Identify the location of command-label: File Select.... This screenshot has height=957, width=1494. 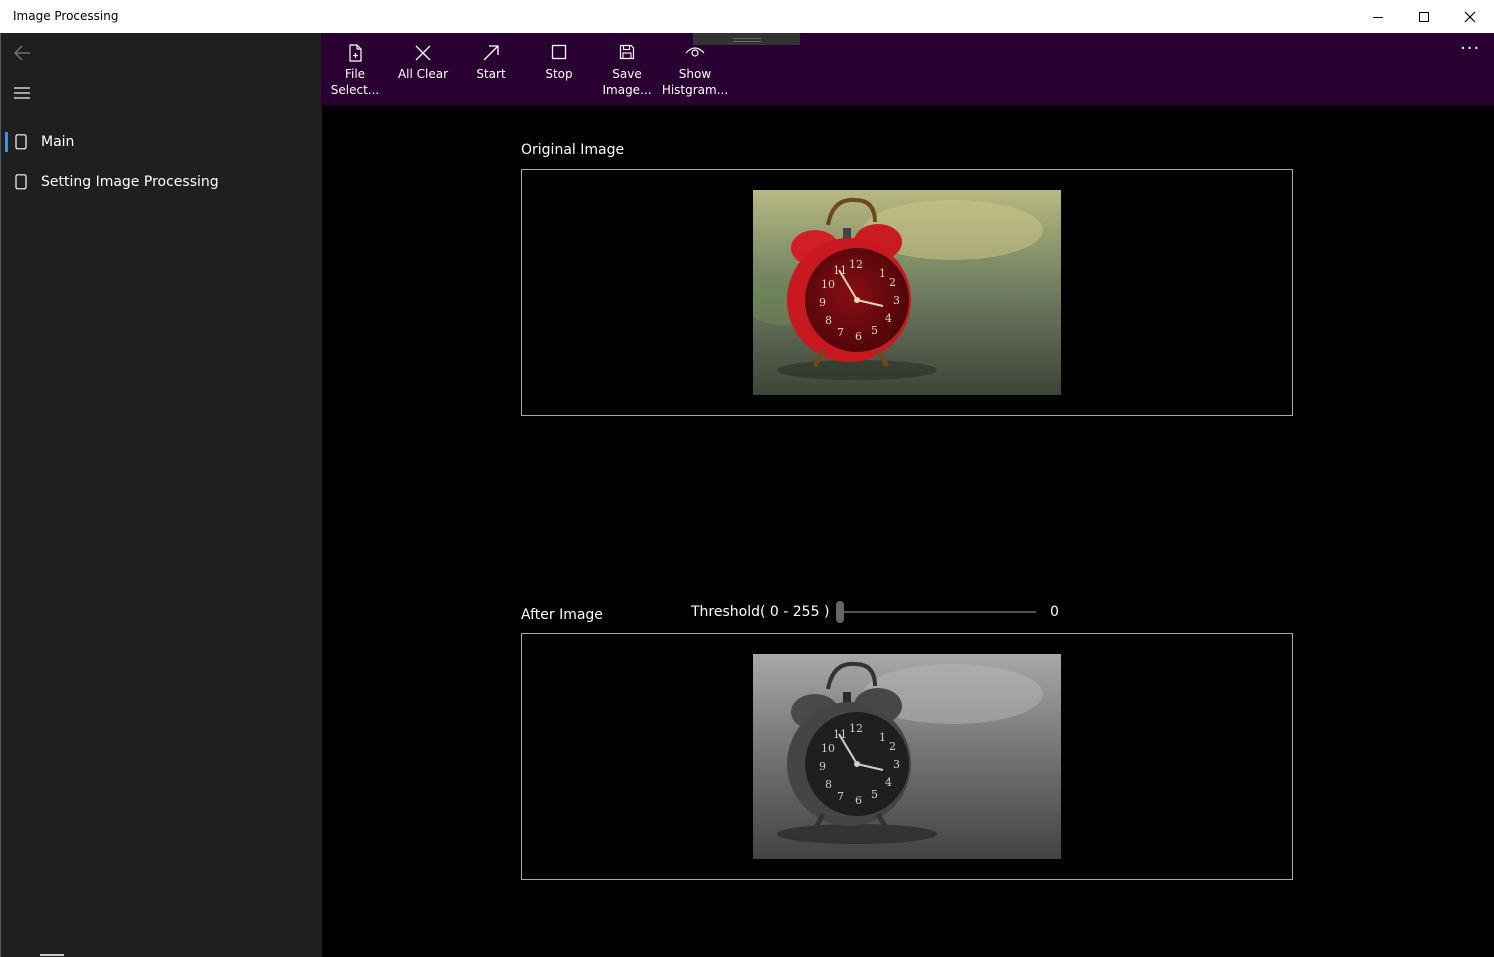
(355, 82).